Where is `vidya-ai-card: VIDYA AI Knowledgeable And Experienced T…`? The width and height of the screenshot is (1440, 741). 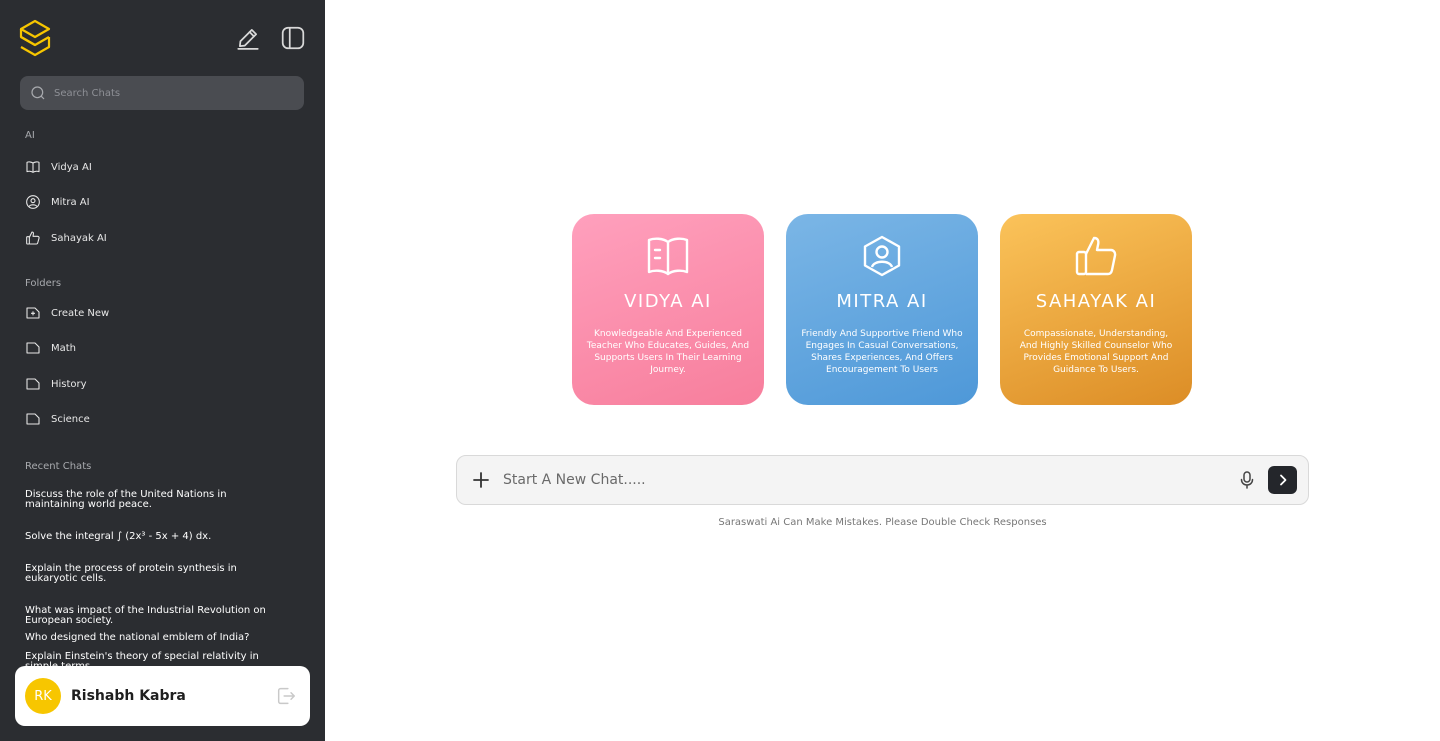
vidya-ai-card: VIDYA AI Knowledgeable And Experienced T… is located at coordinates (668, 309).